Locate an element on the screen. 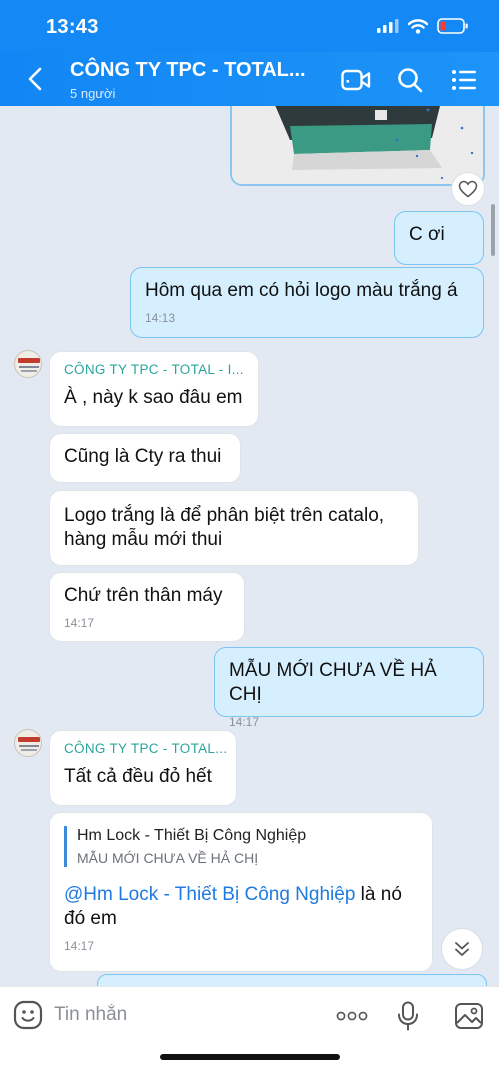  mention-link: @Hm Lock - Thiết Bị Công Nghiệp is located at coordinates (209, 894).